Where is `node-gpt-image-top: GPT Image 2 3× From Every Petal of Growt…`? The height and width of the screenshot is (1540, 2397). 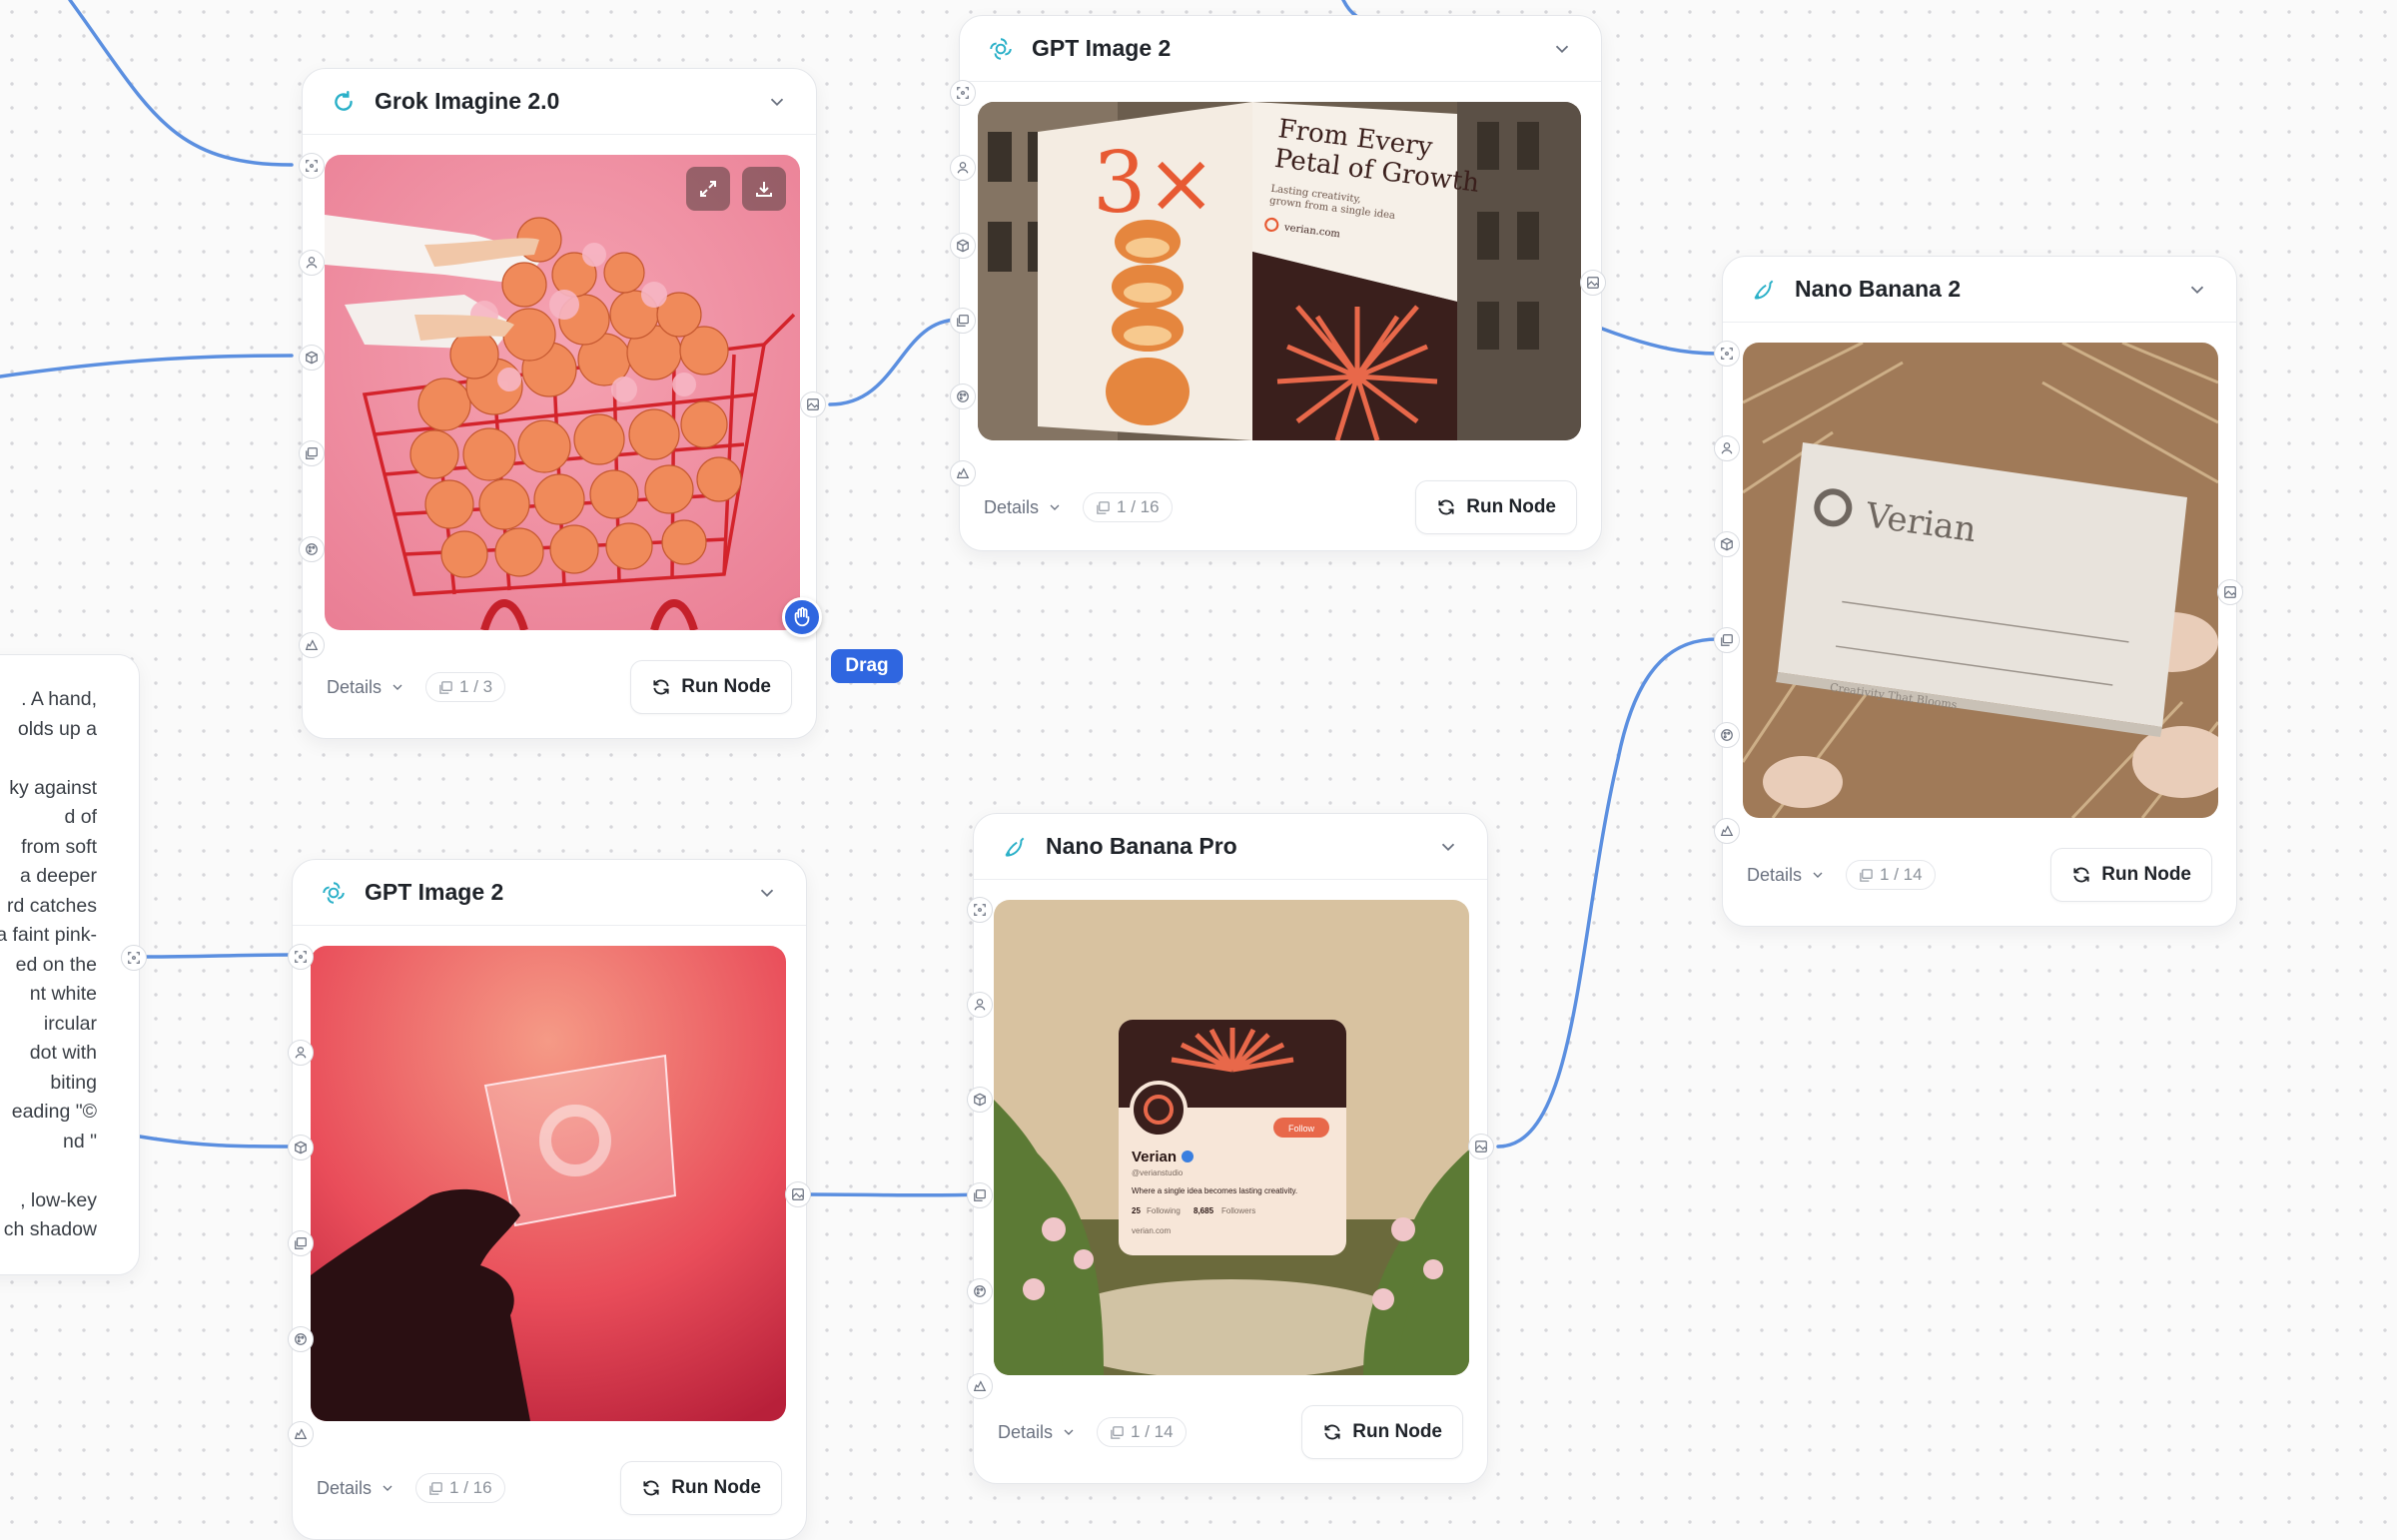
node-gpt-image-top: GPT Image 2 3× From Every Petal of Growt… is located at coordinates (1281, 283).